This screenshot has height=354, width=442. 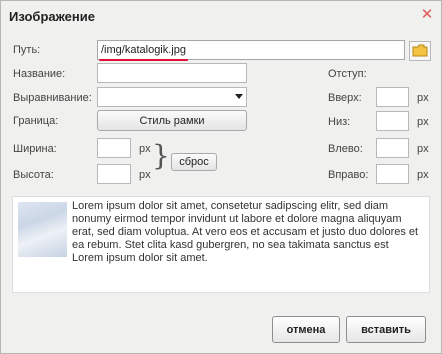 I want to click on width-input, so click(x=114, y=148).